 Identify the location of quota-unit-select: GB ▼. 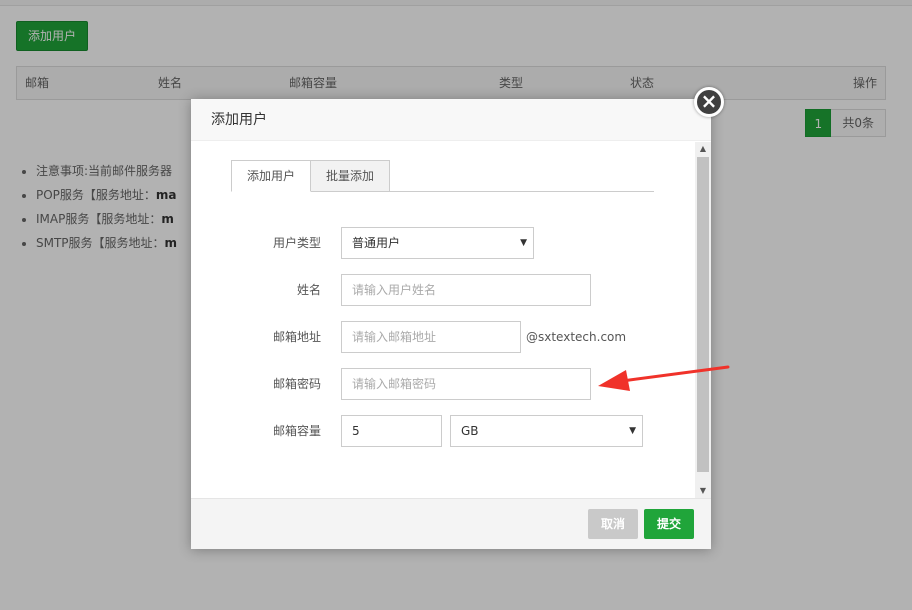
(546, 431).